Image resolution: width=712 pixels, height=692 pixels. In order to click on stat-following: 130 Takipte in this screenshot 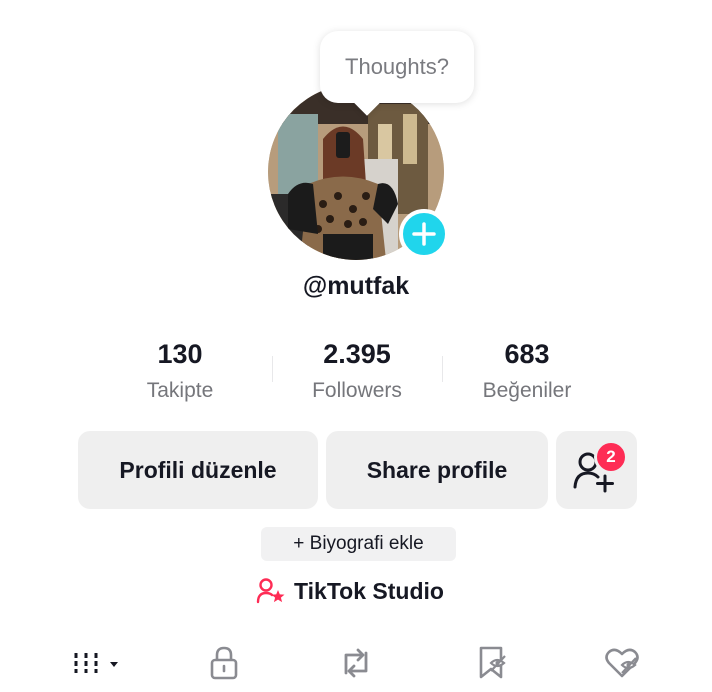, I will do `click(180, 370)`.